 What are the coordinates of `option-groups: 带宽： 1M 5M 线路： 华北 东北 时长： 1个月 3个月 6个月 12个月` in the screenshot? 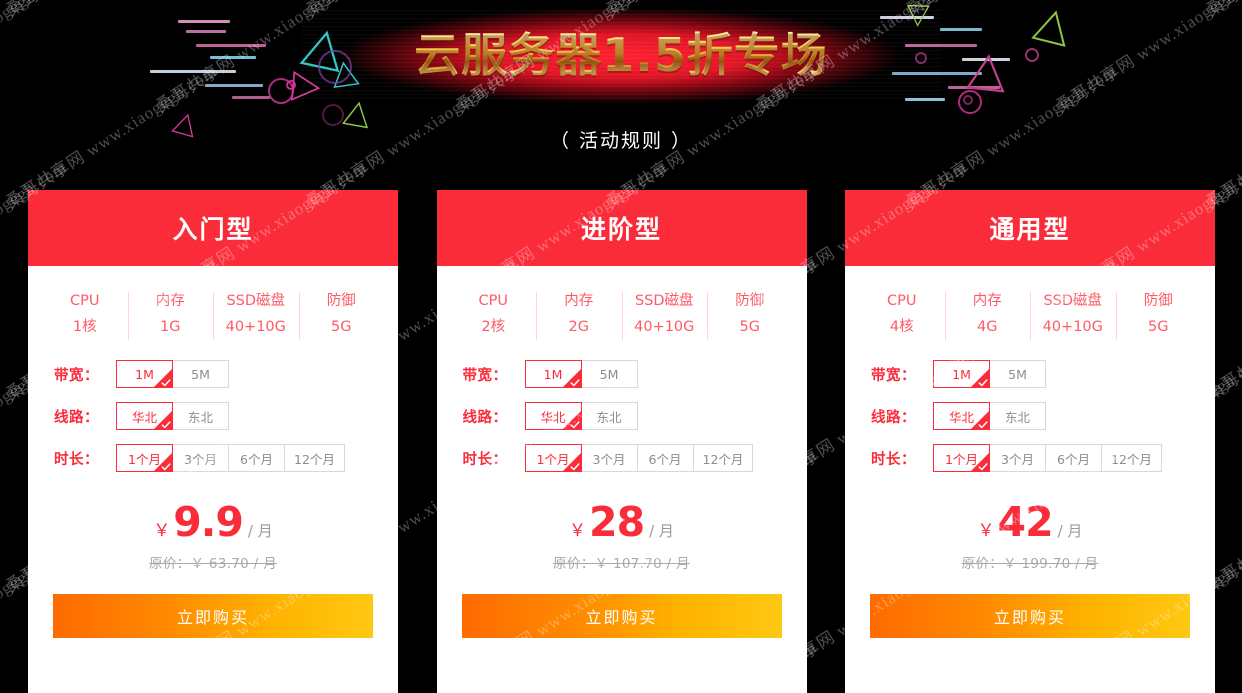 It's located at (622, 417).